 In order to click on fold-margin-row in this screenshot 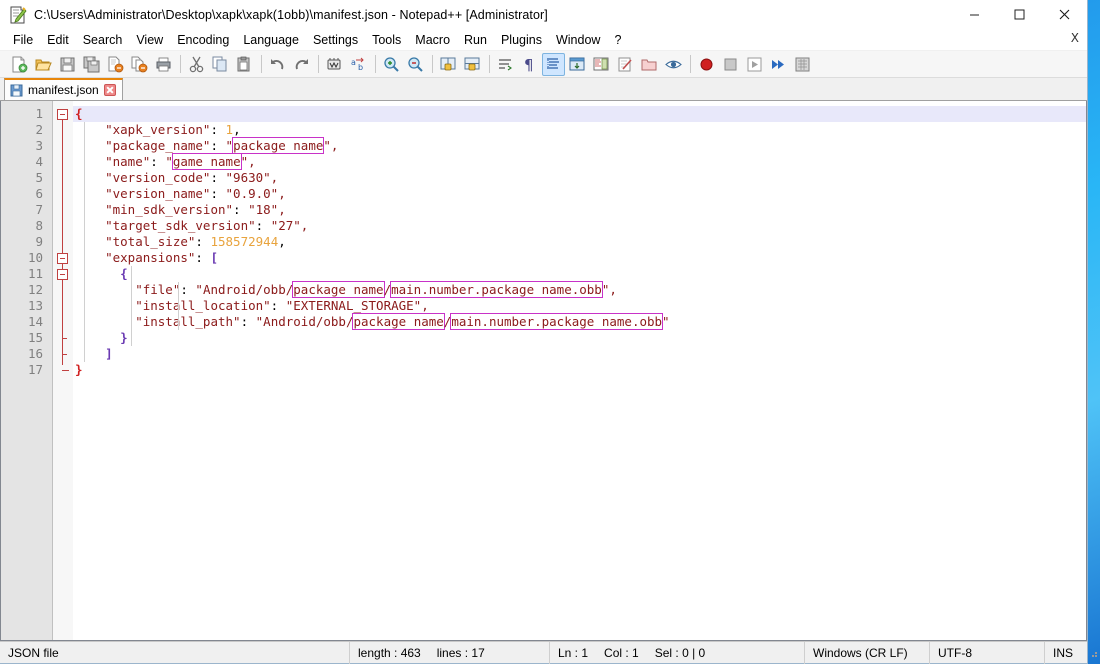, I will do `click(63, 146)`.